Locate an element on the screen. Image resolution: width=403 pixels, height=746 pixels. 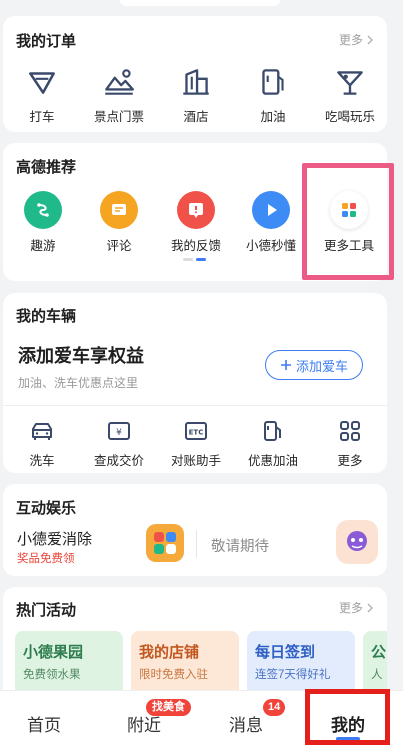
vehicle-tool-wash: 洗车 is located at coordinates (42, 443).